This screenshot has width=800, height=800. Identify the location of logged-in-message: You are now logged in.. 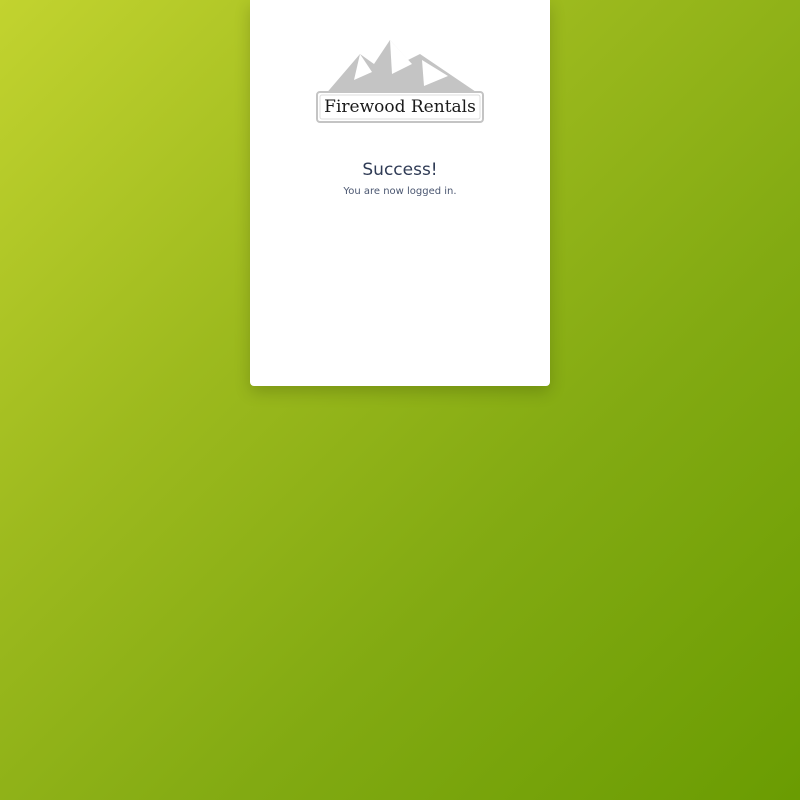
(400, 191).